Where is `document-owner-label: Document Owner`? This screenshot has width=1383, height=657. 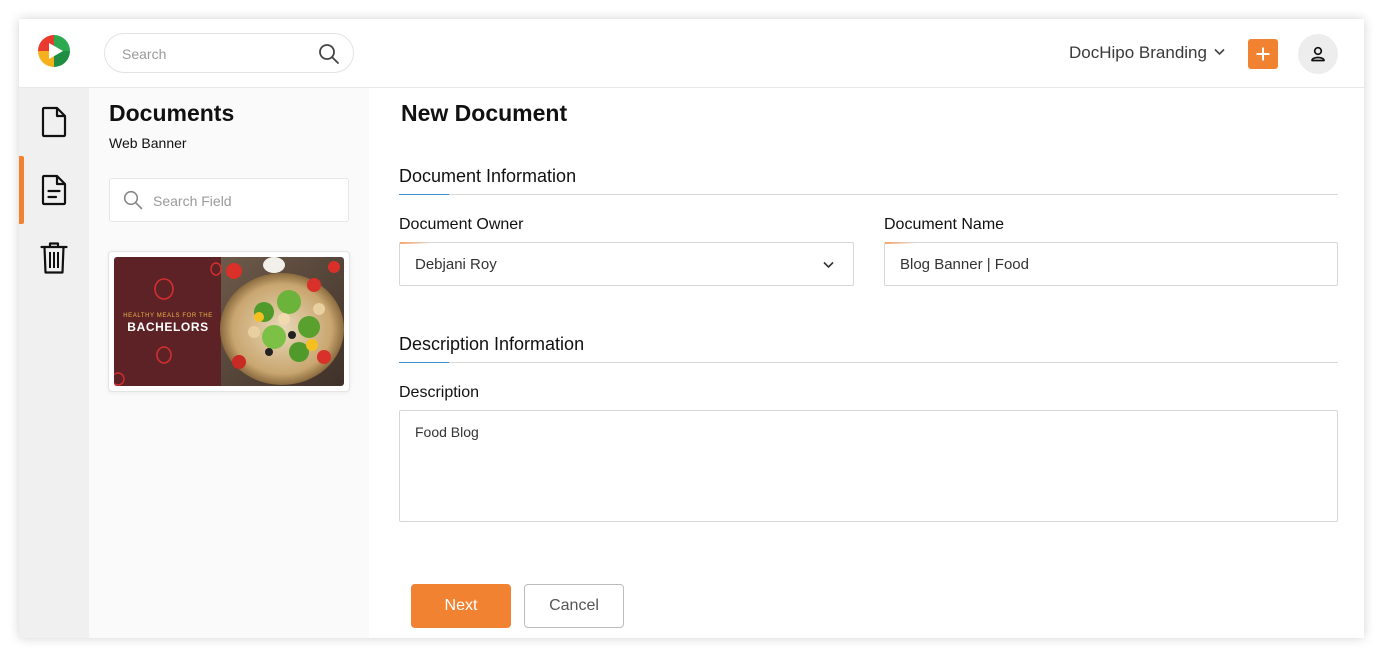
document-owner-label: Document Owner is located at coordinates (461, 224).